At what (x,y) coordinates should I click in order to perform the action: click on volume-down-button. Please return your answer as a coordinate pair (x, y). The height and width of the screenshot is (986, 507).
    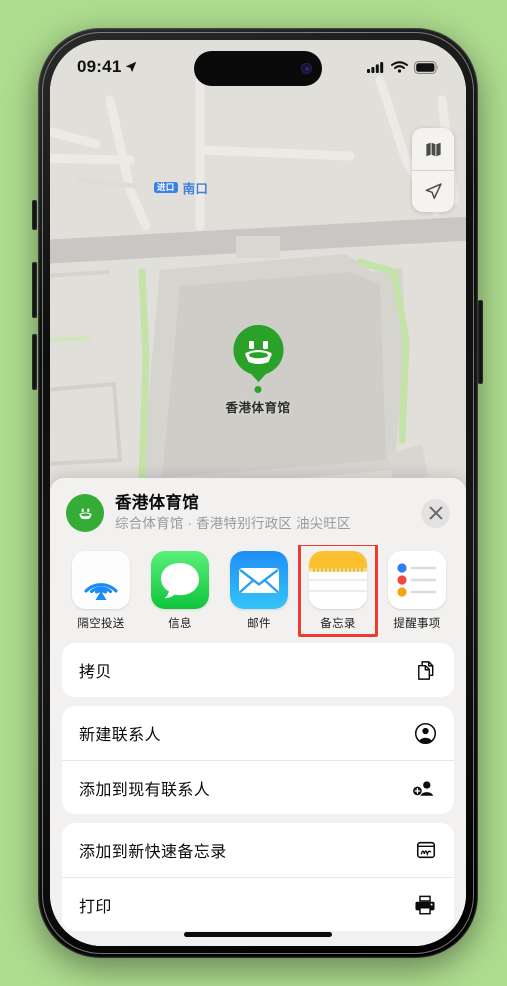
    Looking at the image, I should click on (34, 362).